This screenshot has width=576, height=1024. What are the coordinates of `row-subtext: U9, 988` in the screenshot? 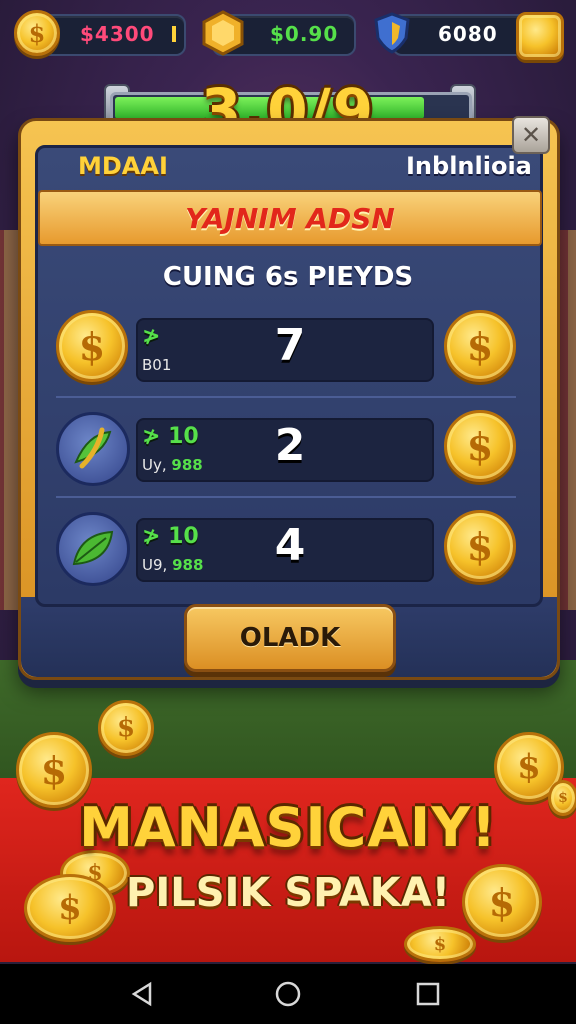 It's located at (172, 565).